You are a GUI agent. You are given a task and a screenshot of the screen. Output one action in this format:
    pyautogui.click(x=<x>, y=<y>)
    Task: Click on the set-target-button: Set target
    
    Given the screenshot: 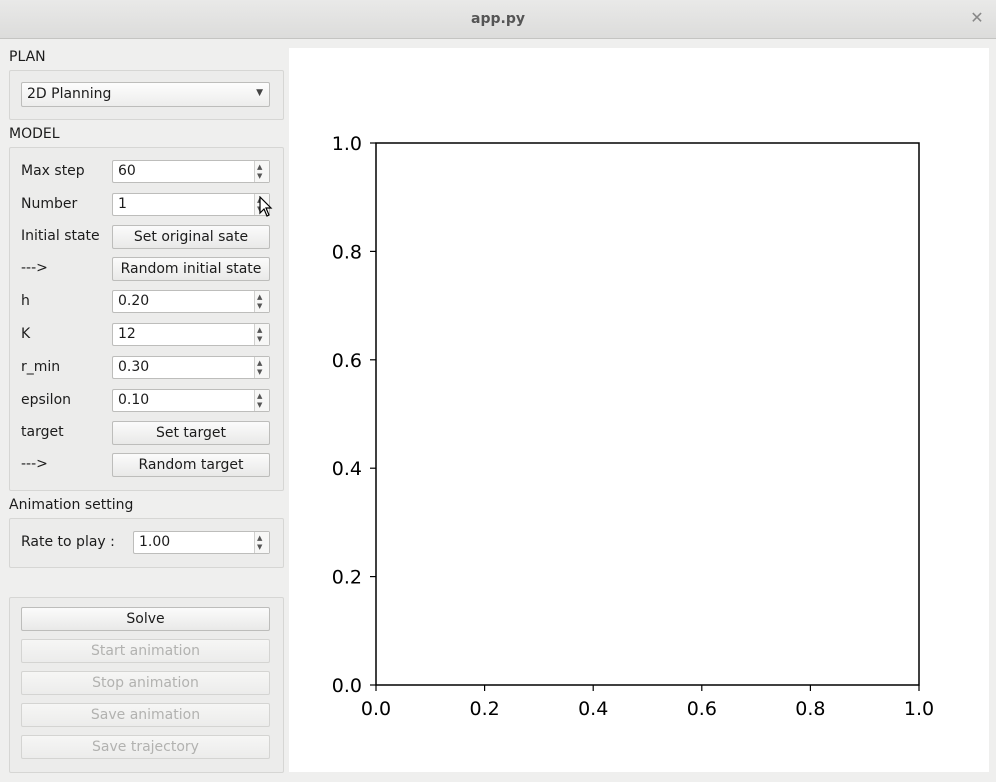 What is the action you would take?
    pyautogui.click(x=191, y=433)
    